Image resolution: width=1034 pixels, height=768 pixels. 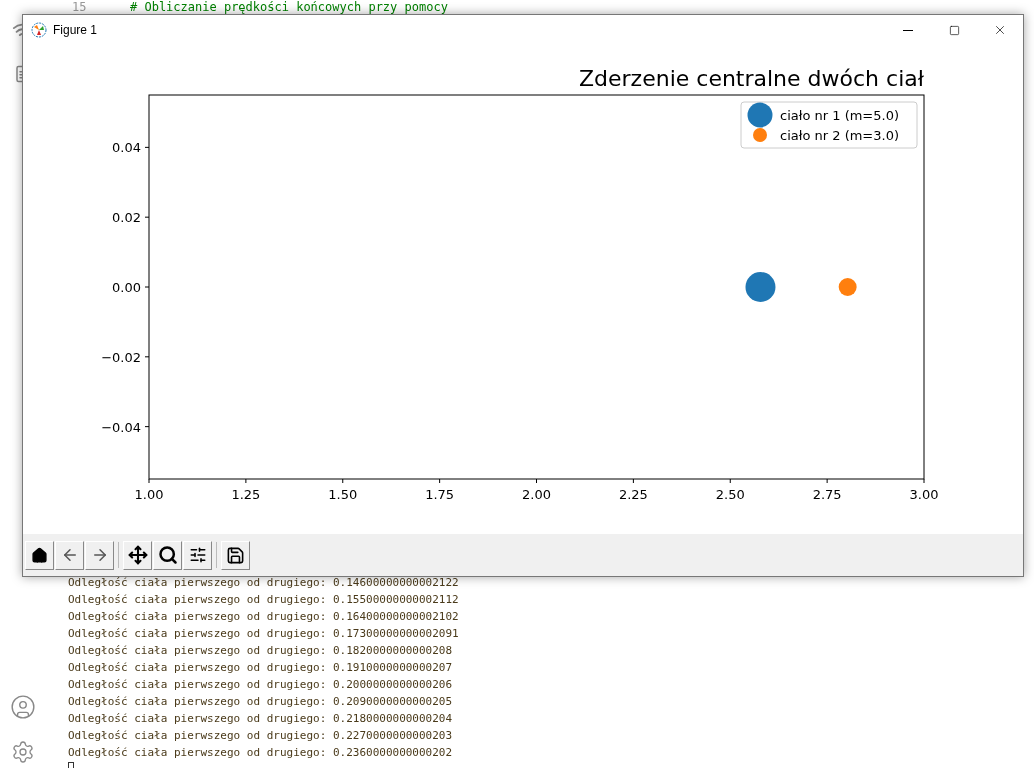 What do you see at coordinates (149, 494) in the screenshot?
I see `x-tick-label: 1.00` at bounding box center [149, 494].